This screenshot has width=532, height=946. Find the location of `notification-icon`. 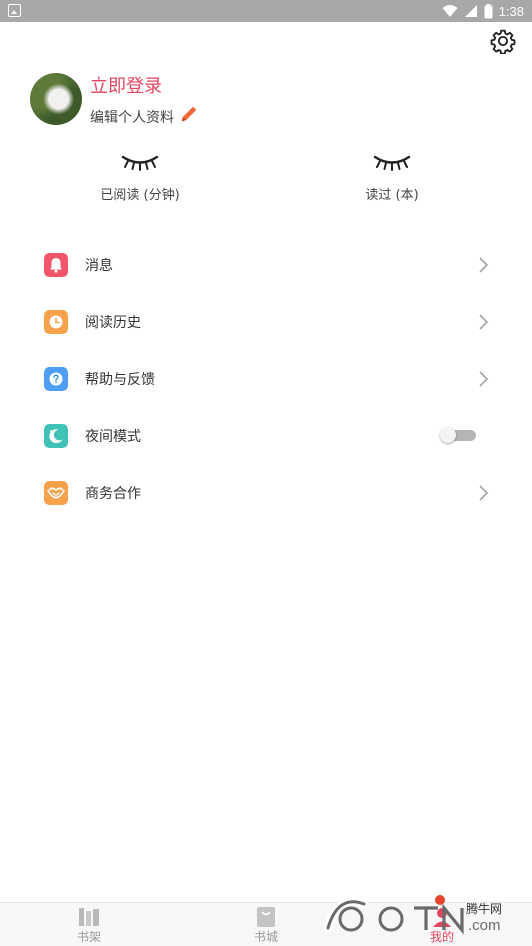

notification-icon is located at coordinates (14, 10).